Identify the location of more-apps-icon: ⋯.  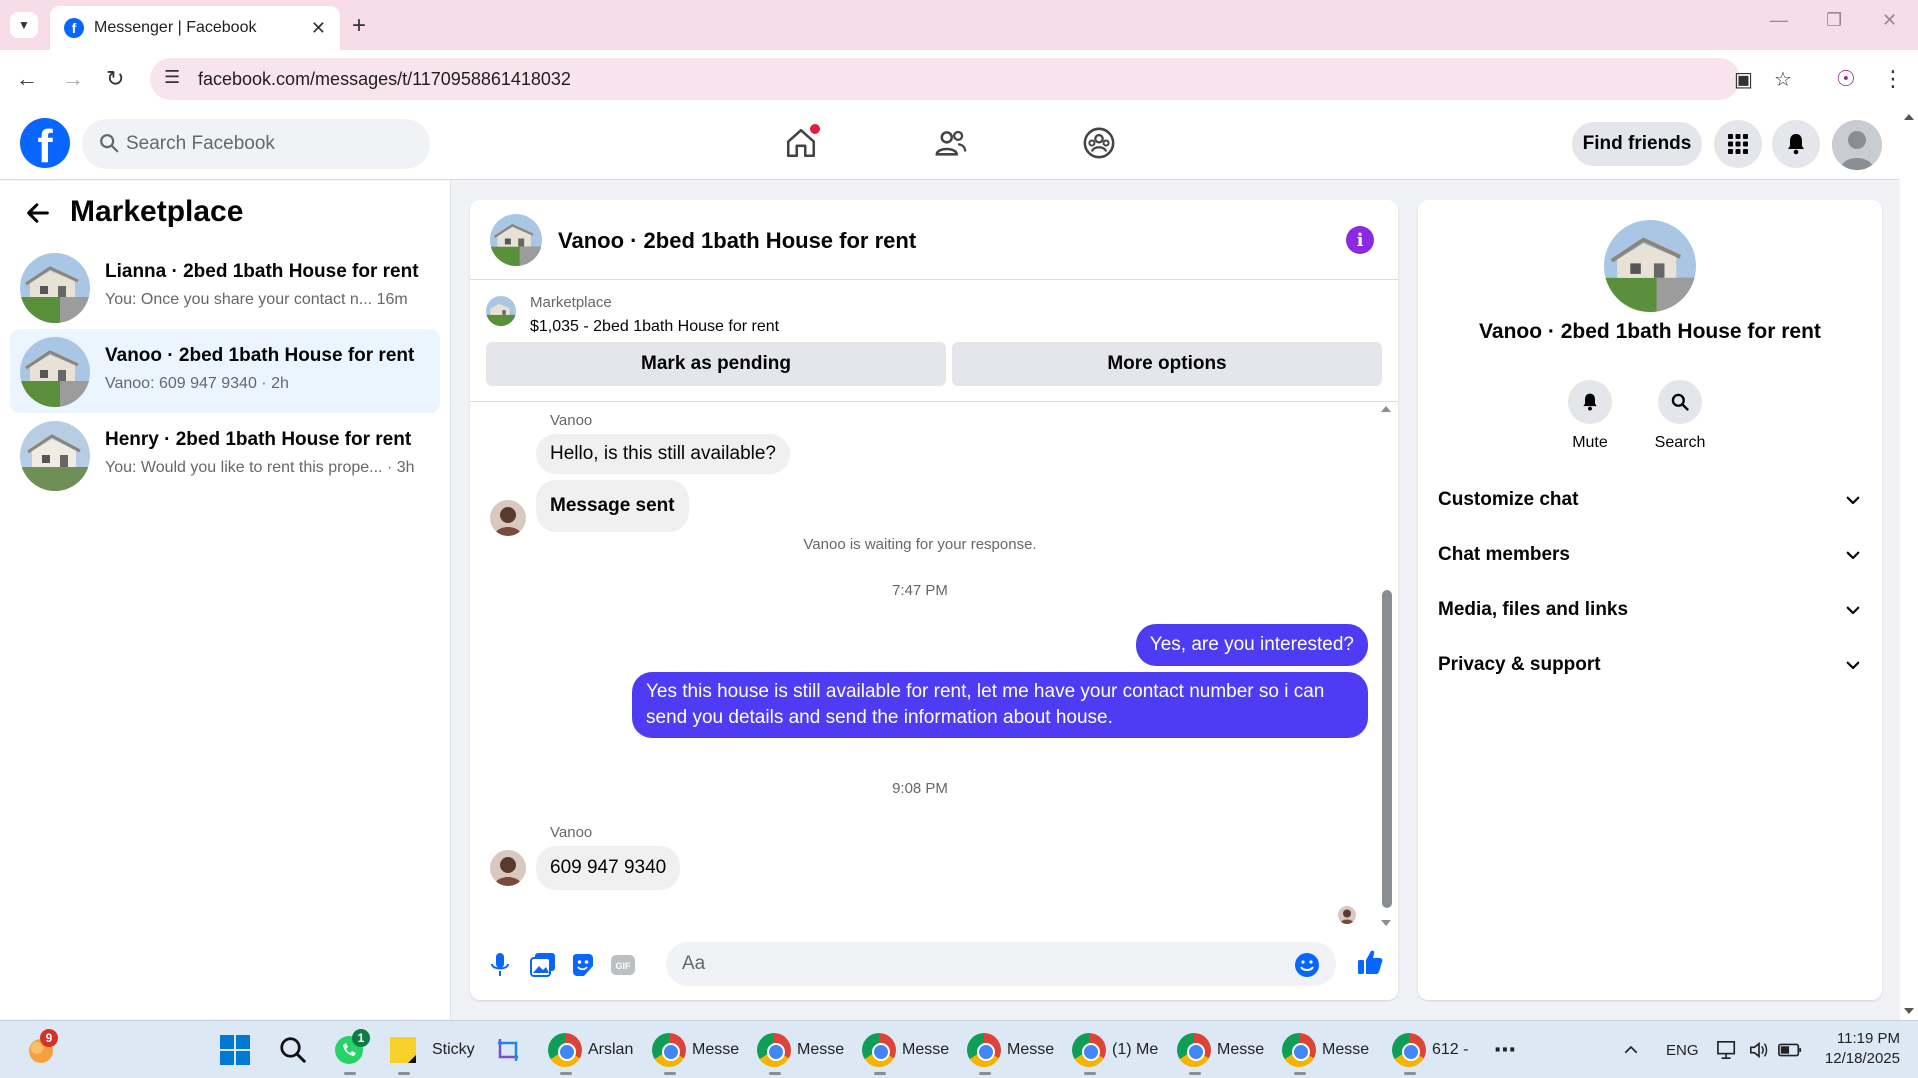
(1505, 1049).